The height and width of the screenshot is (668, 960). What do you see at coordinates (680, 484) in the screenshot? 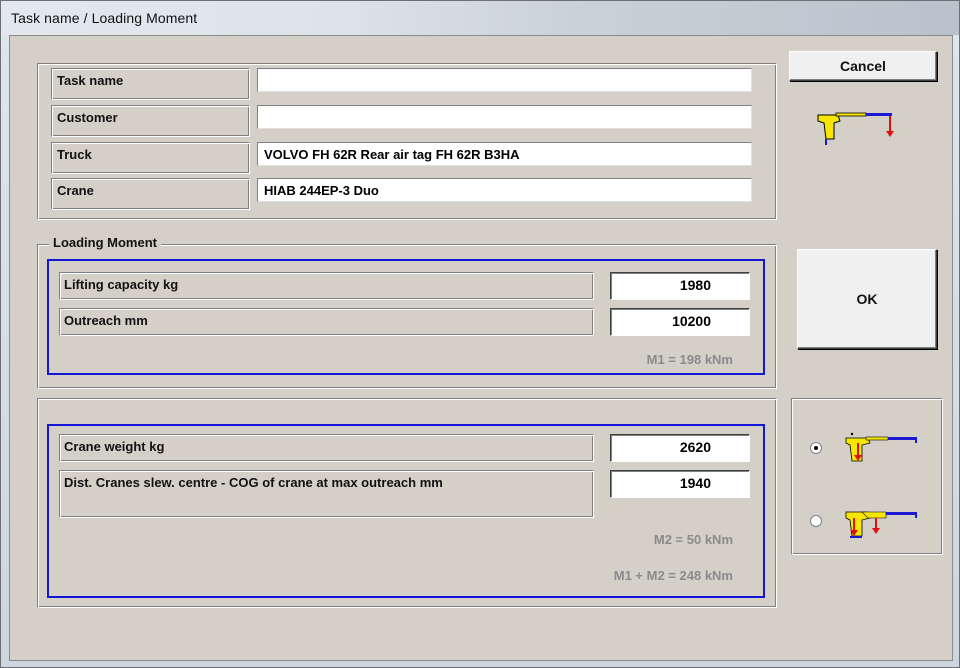
I see `dist-cog-input: 1940` at bounding box center [680, 484].